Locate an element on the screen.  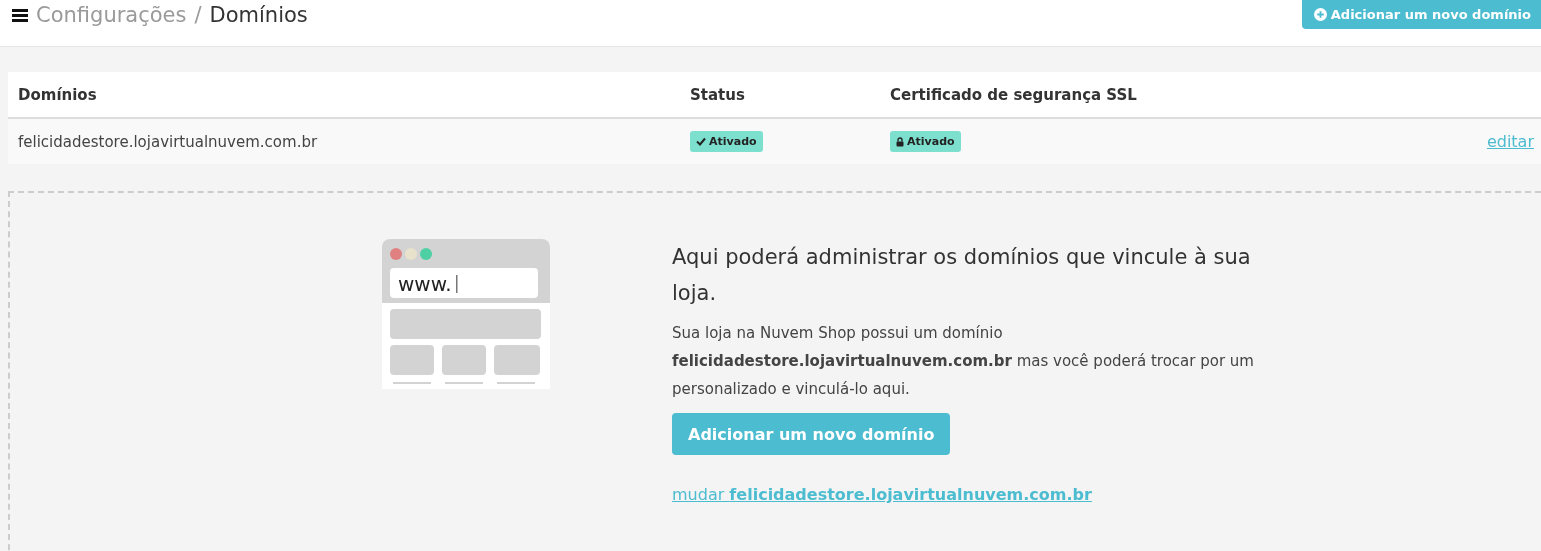
domain-cell-text: felicidadestore.lojavirtualnuvem.com.br is located at coordinates (168, 141).